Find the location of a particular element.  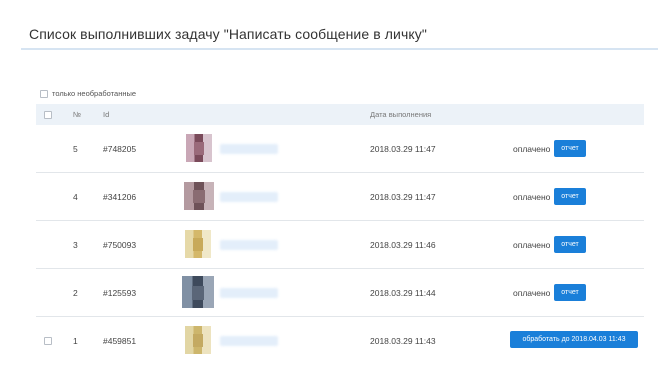

row-id: #459851 is located at coordinates (119, 341).